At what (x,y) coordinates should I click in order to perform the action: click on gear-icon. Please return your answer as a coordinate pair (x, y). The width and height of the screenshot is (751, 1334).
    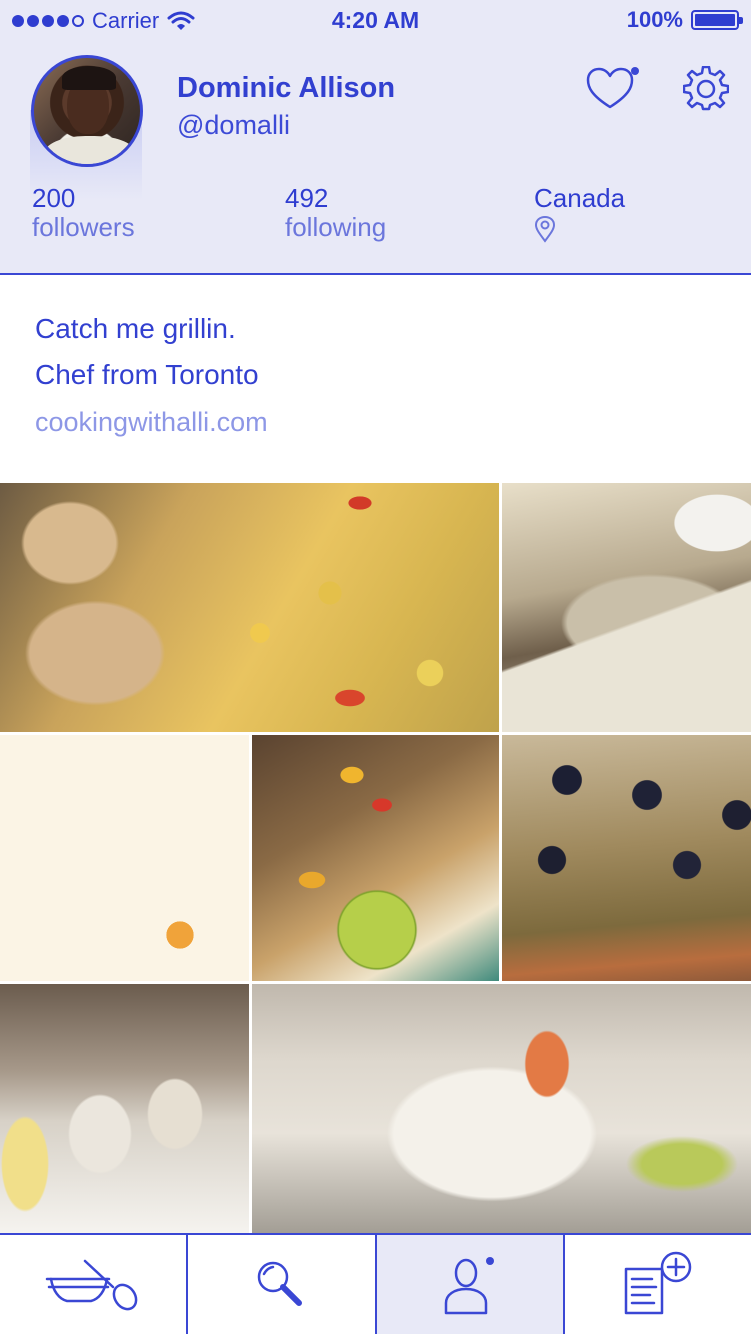
    Looking at the image, I should click on (706, 88).